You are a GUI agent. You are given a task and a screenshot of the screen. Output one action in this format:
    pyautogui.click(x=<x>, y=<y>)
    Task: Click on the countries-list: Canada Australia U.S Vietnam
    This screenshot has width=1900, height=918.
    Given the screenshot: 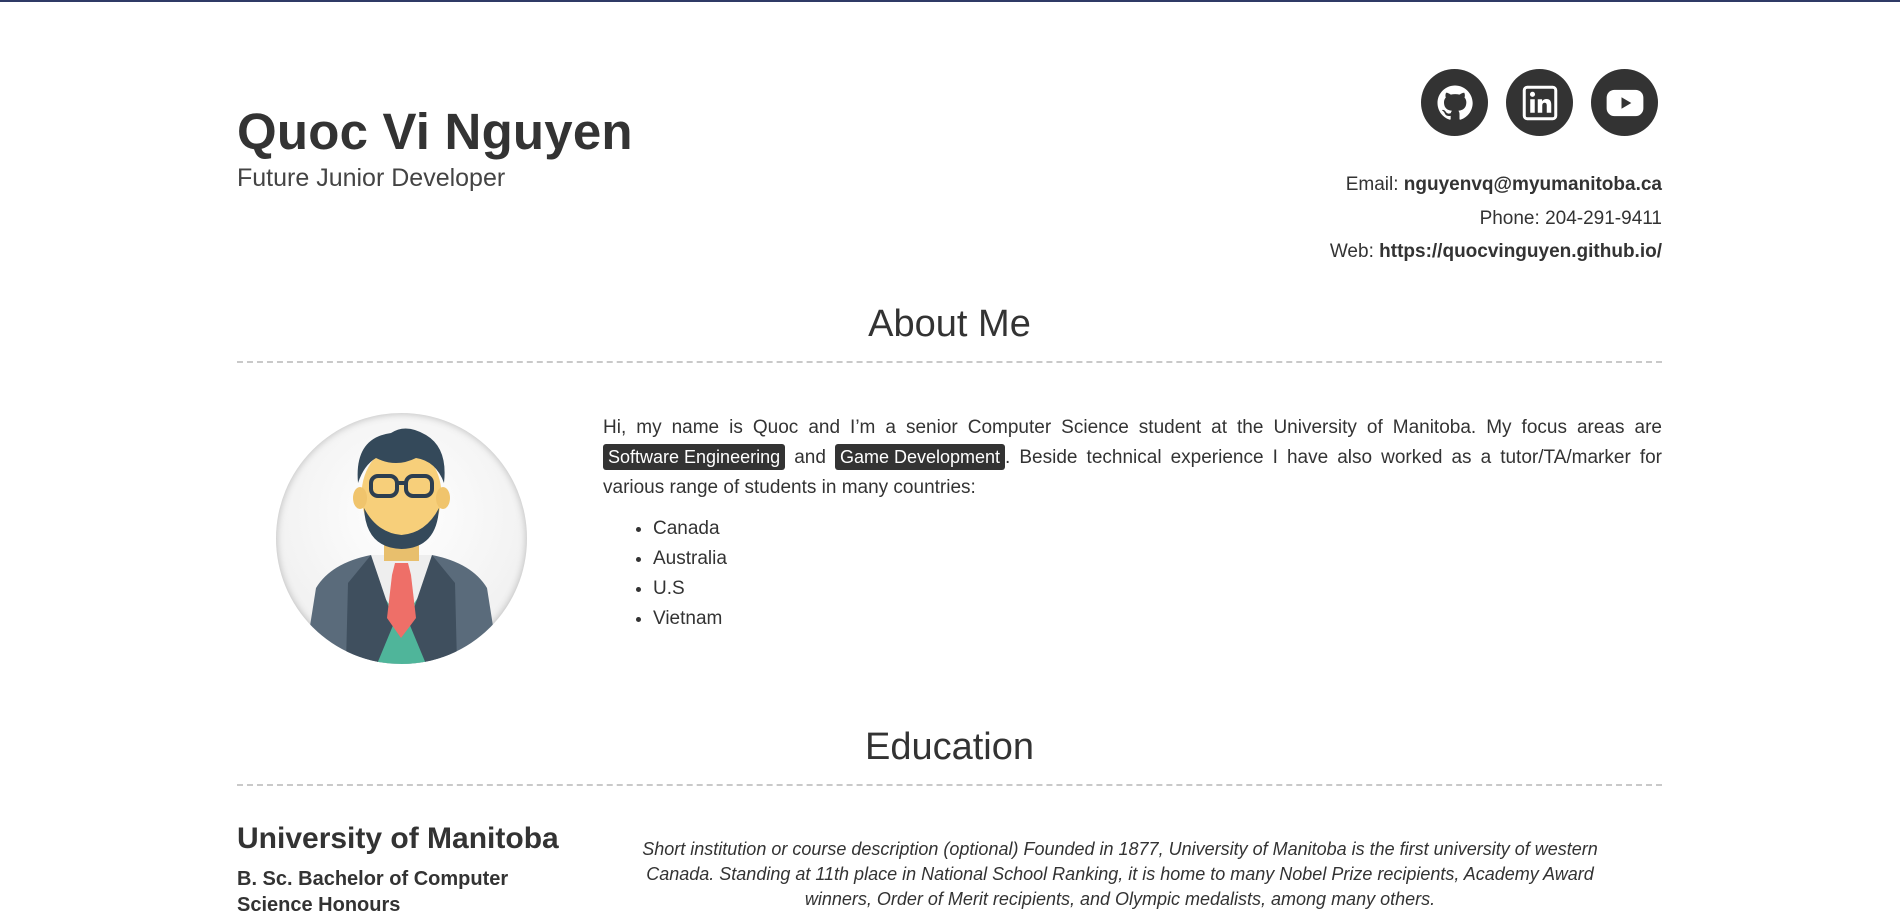 What is the action you would take?
    pyautogui.click(x=690, y=574)
    